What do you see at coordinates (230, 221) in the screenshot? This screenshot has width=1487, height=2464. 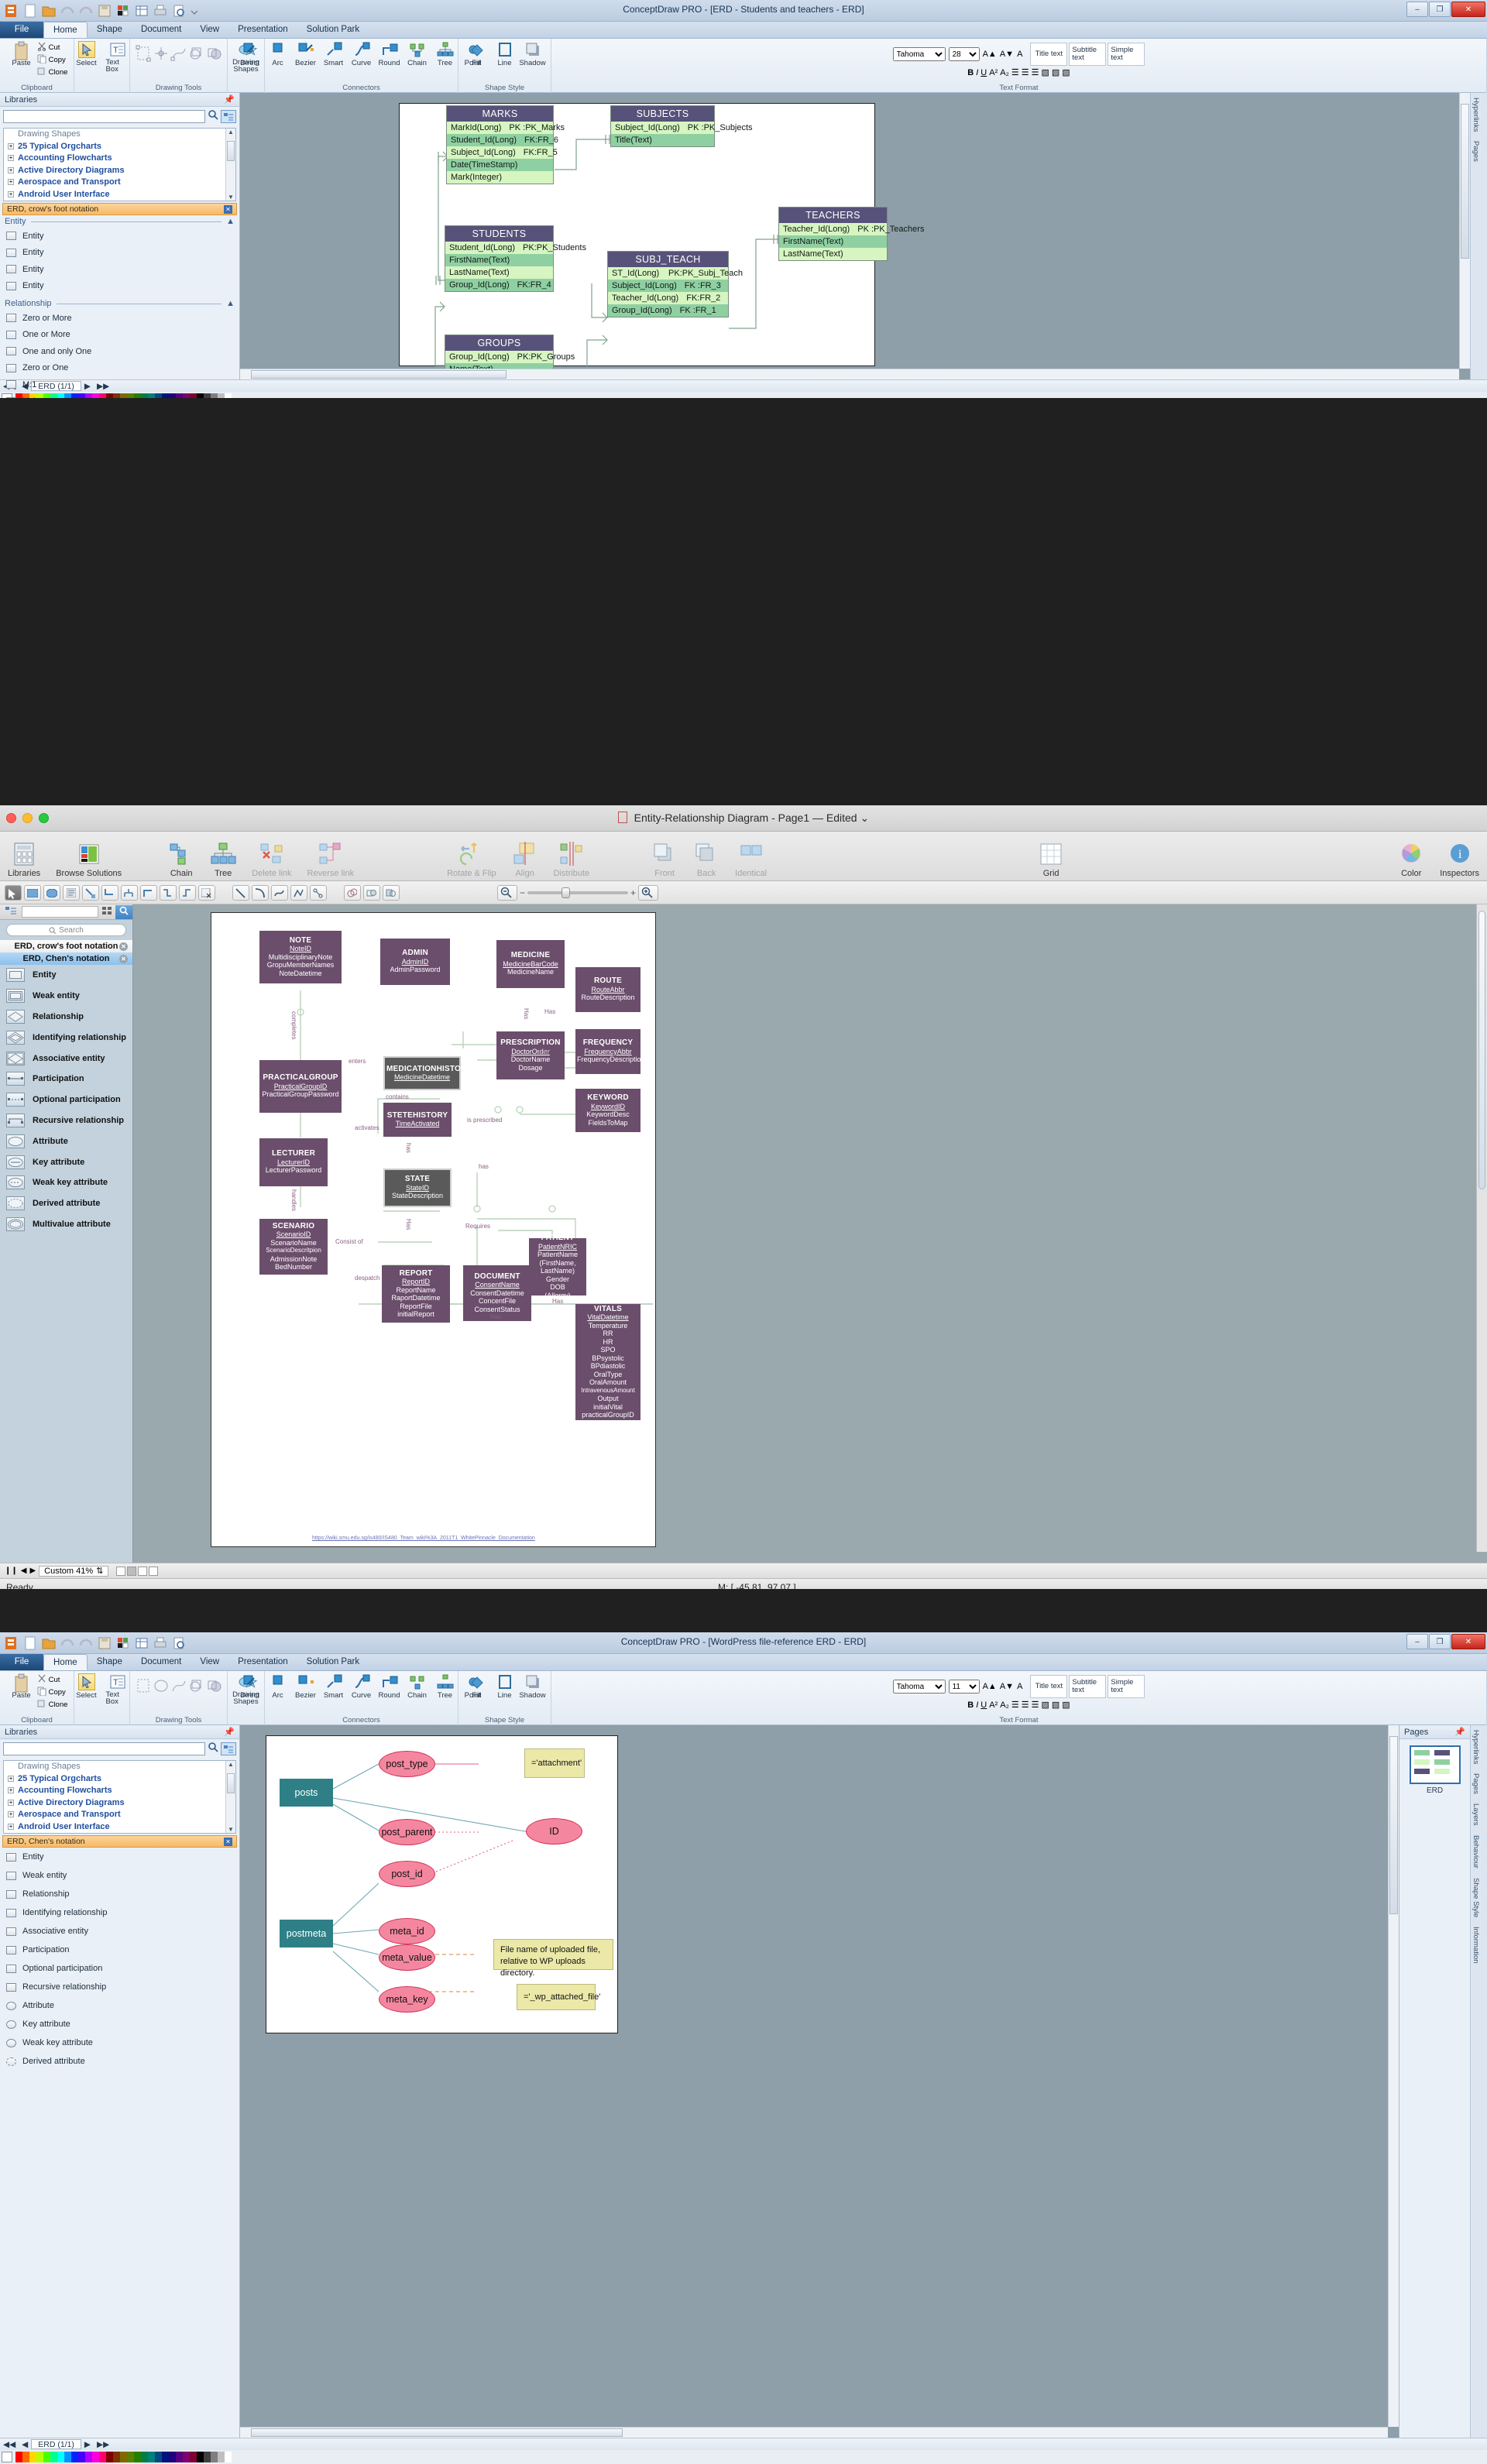 I see `collapse-icon: ▲` at bounding box center [230, 221].